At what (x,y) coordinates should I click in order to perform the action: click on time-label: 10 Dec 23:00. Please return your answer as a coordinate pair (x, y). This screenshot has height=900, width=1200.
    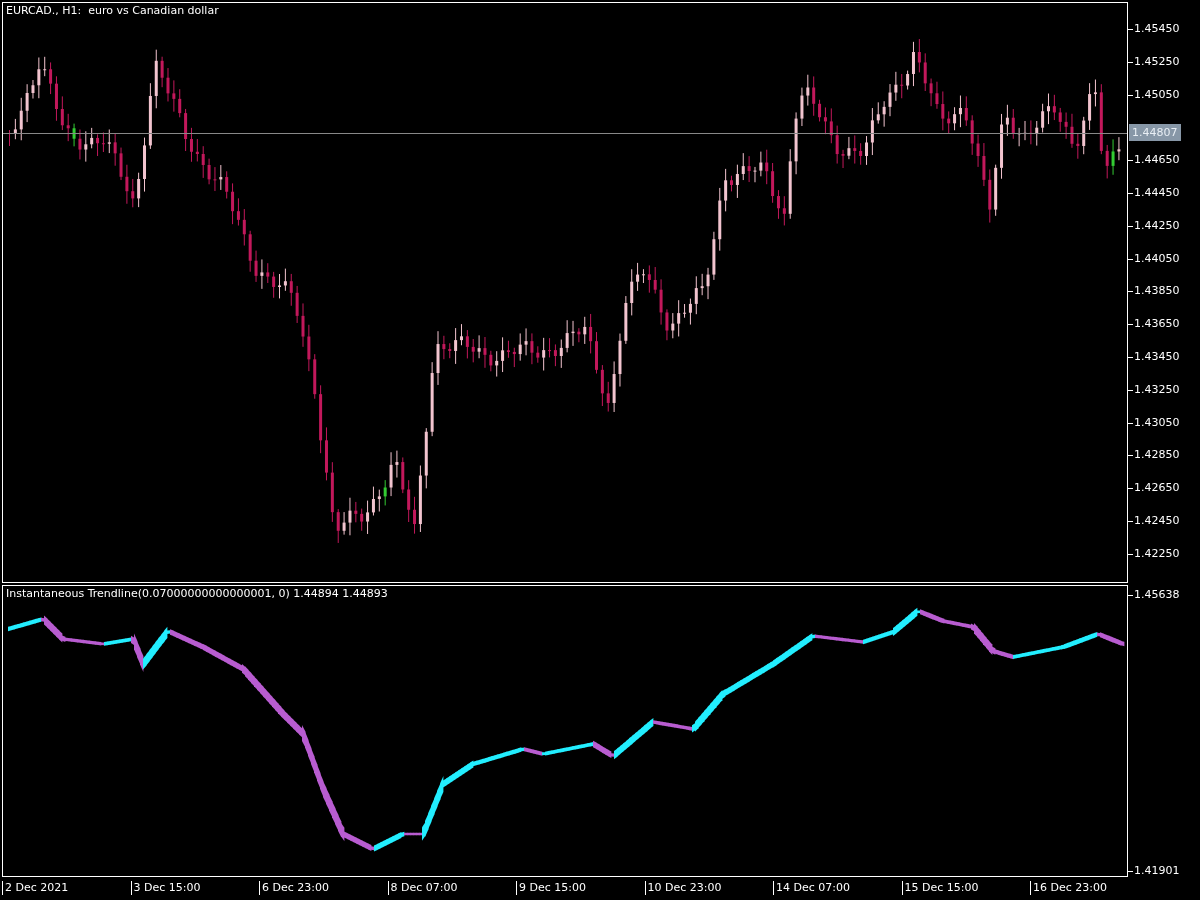
    Looking at the image, I should click on (683, 888).